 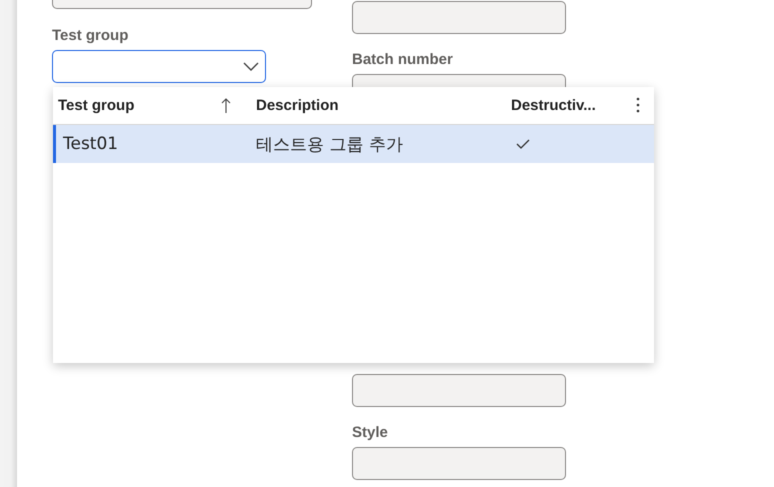 I want to click on field-label: Batch number, so click(x=403, y=60).